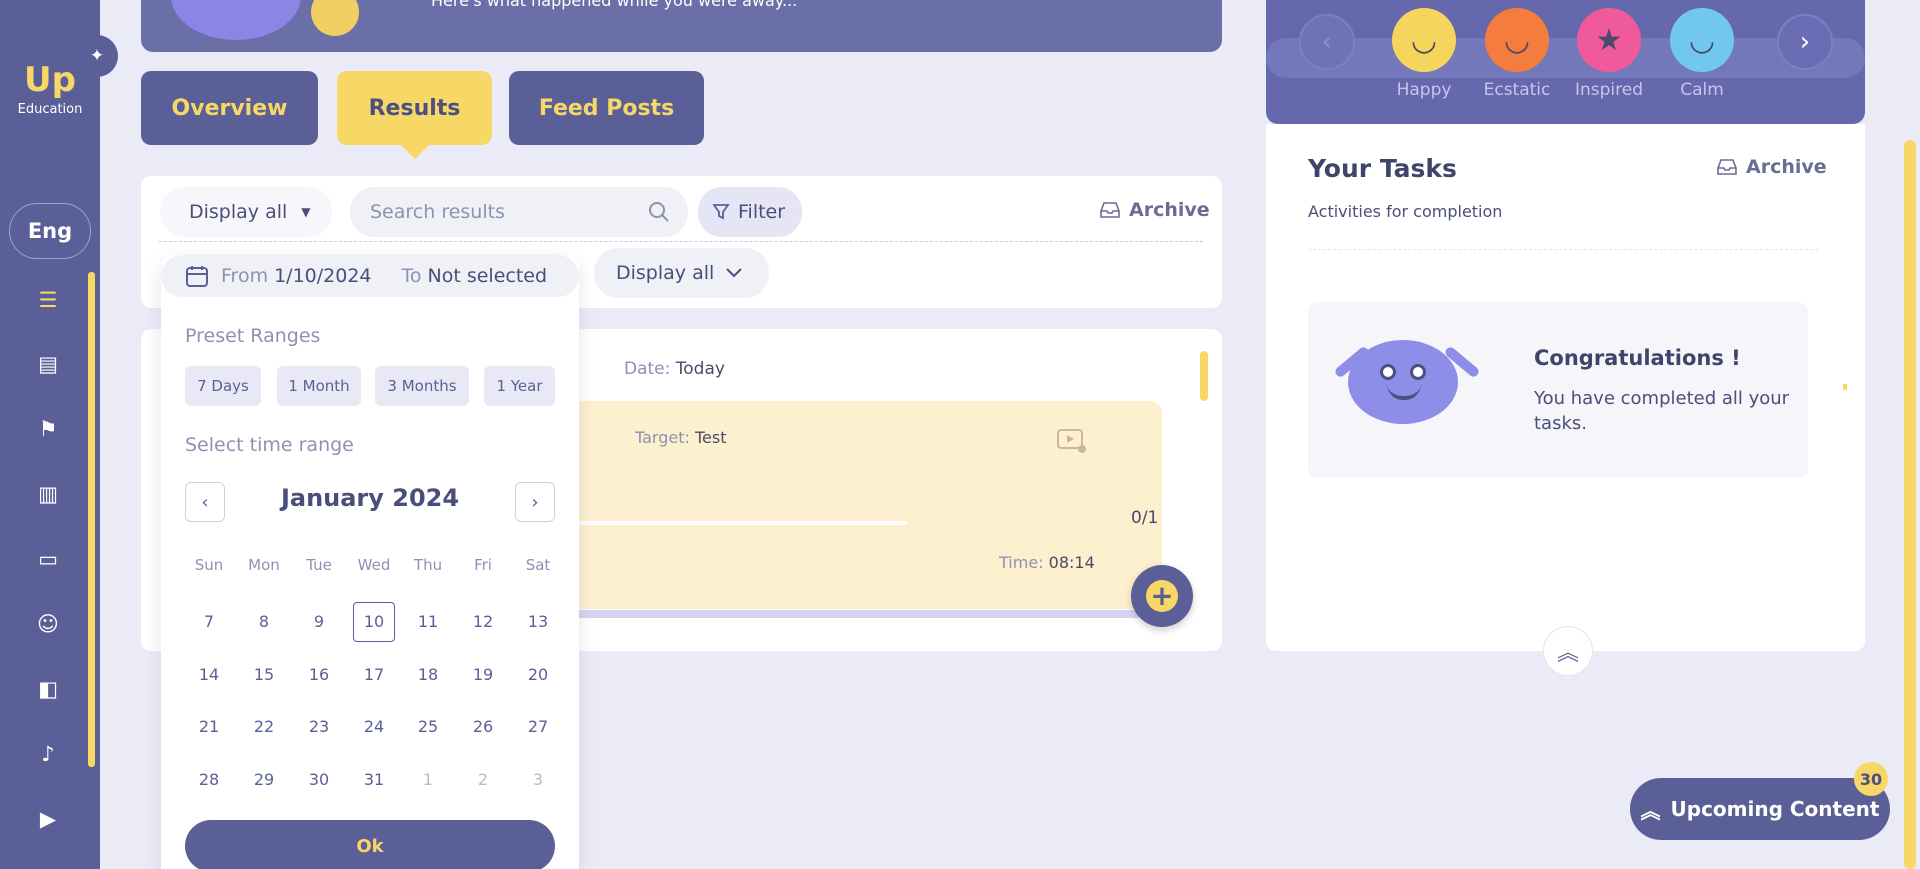 This screenshot has height=869, width=1920. What do you see at coordinates (1771, 167) in the screenshot?
I see `tasks-archive-button: Archive` at bounding box center [1771, 167].